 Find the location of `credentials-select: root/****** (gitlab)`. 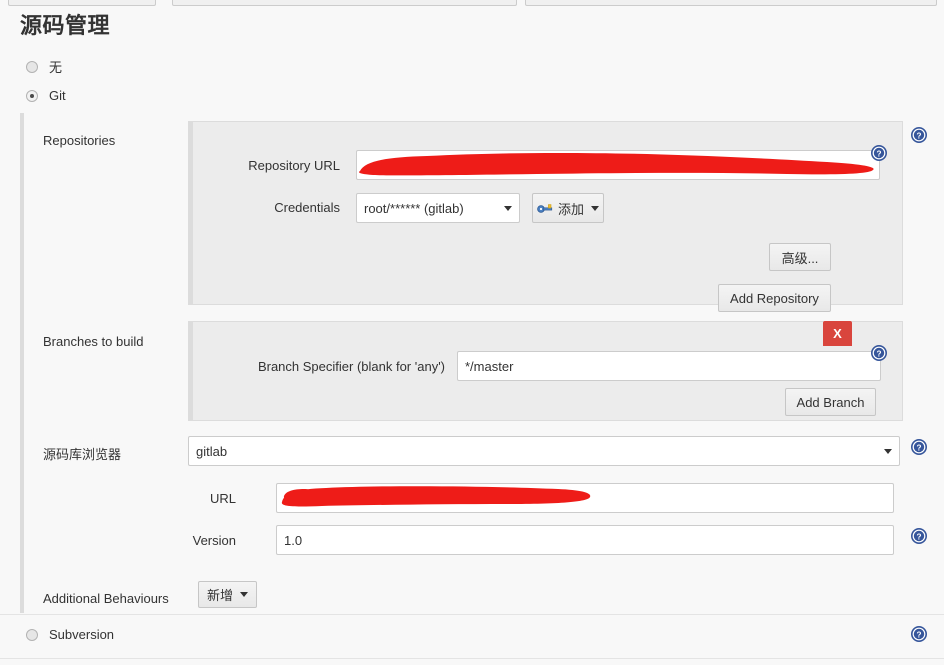

credentials-select: root/****** (gitlab) is located at coordinates (438, 208).